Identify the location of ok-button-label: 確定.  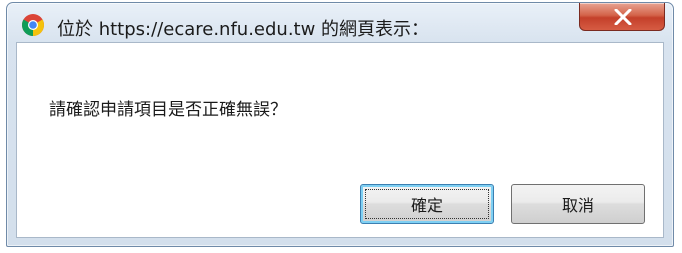
(426, 205).